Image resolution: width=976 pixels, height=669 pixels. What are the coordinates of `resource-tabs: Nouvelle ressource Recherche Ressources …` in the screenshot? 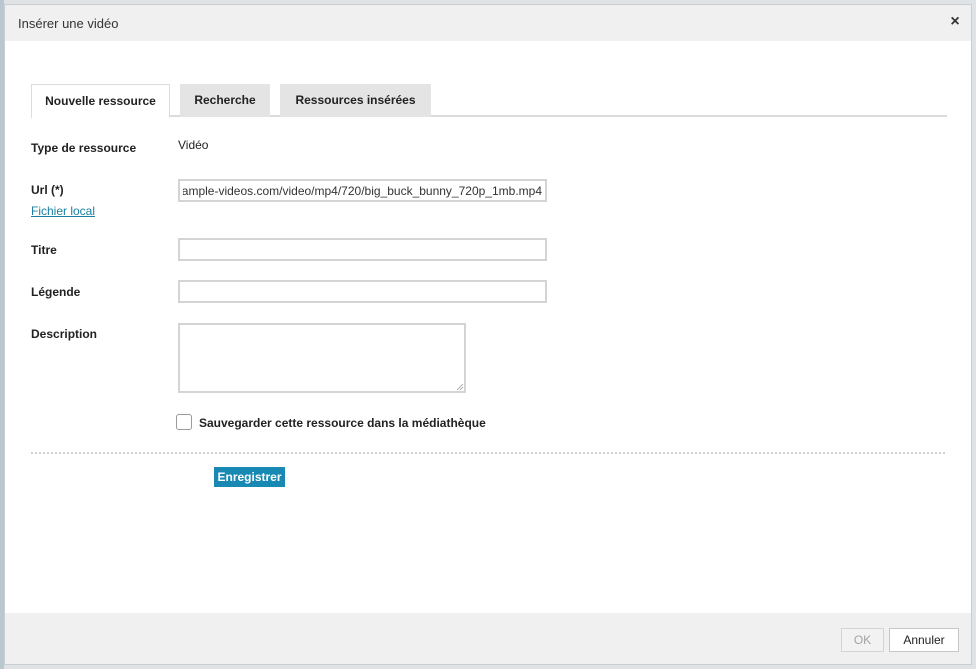 It's located at (489, 101).